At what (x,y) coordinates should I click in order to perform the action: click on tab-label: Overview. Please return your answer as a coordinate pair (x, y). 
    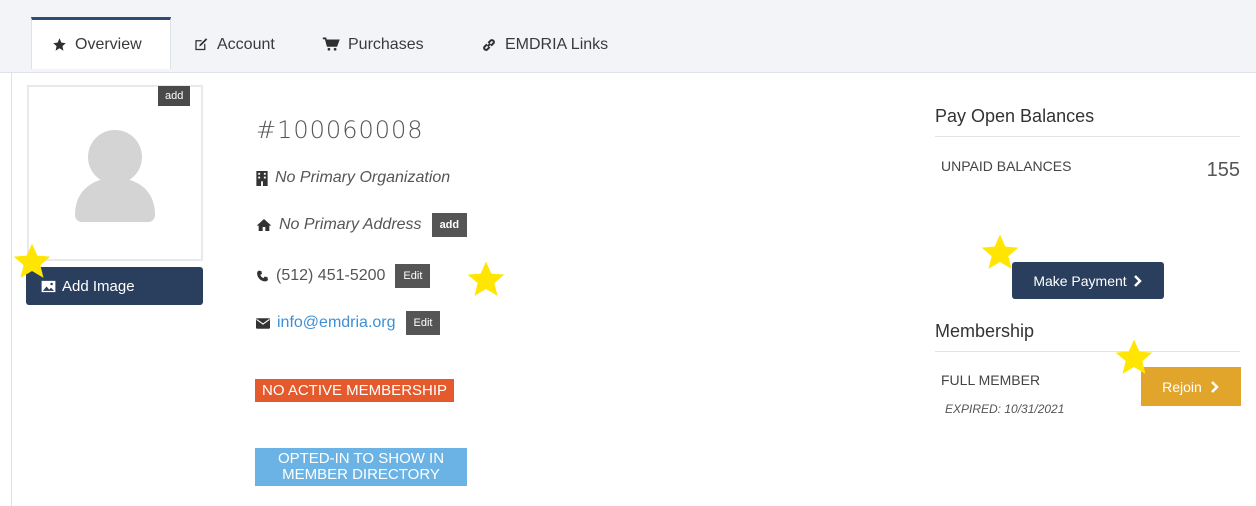
    Looking at the image, I should click on (108, 44).